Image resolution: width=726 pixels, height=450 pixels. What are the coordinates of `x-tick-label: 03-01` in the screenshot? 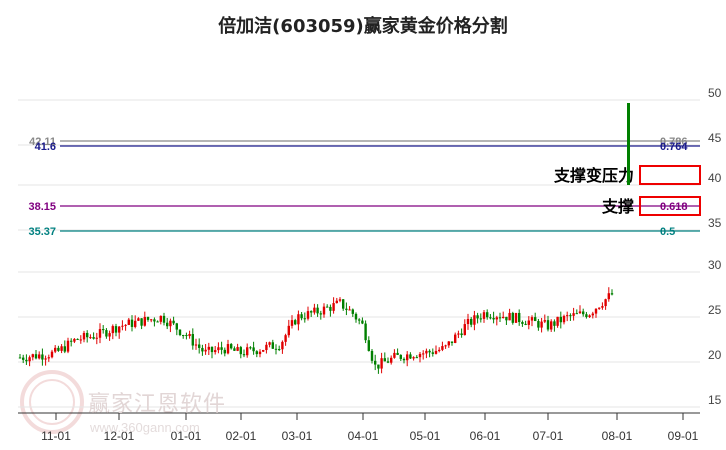 It's located at (297, 436).